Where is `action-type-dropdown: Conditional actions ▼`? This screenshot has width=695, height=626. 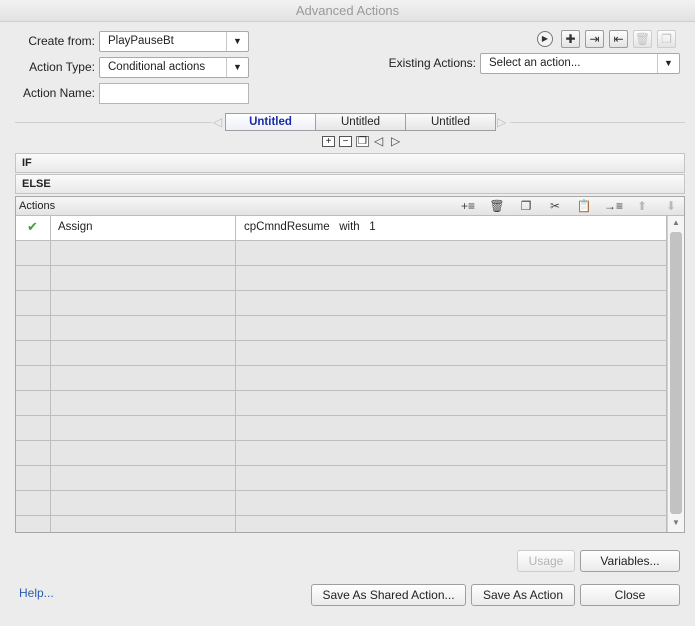
action-type-dropdown: Conditional actions ▼ is located at coordinates (174, 67).